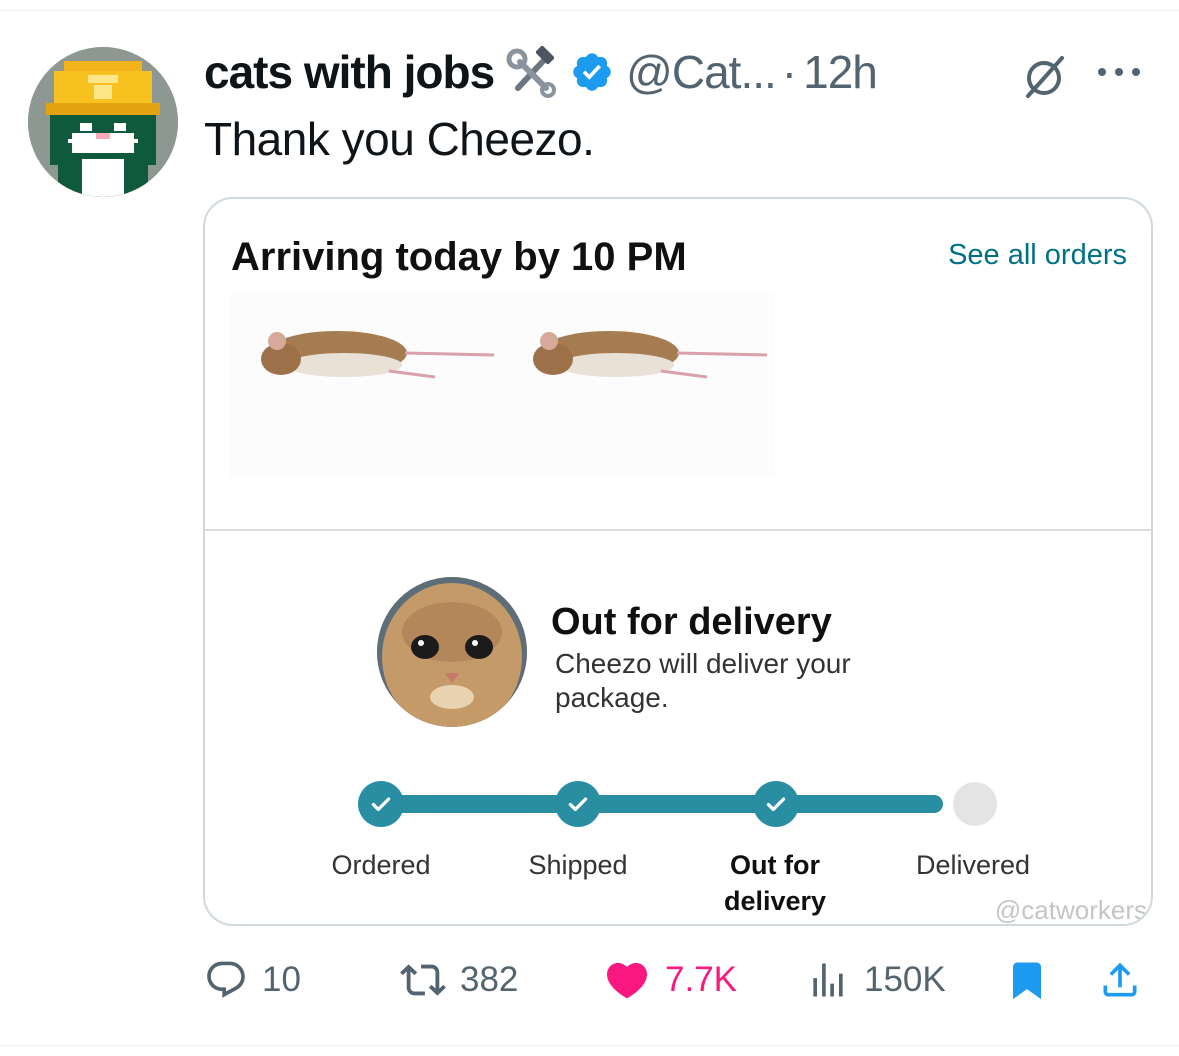  Describe the element at coordinates (459, 980) in the screenshot. I see `repost-button: 382` at that location.